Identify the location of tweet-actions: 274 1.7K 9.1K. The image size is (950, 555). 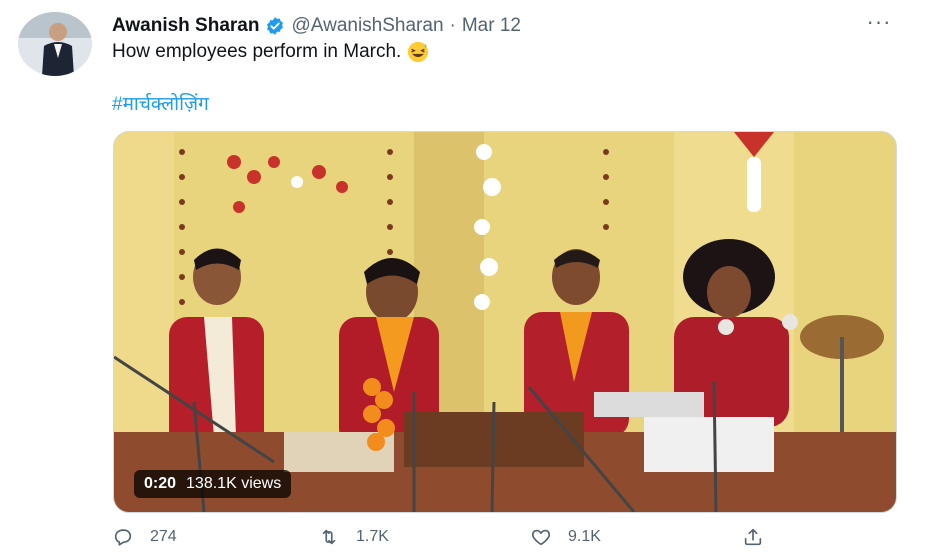
(452, 537).